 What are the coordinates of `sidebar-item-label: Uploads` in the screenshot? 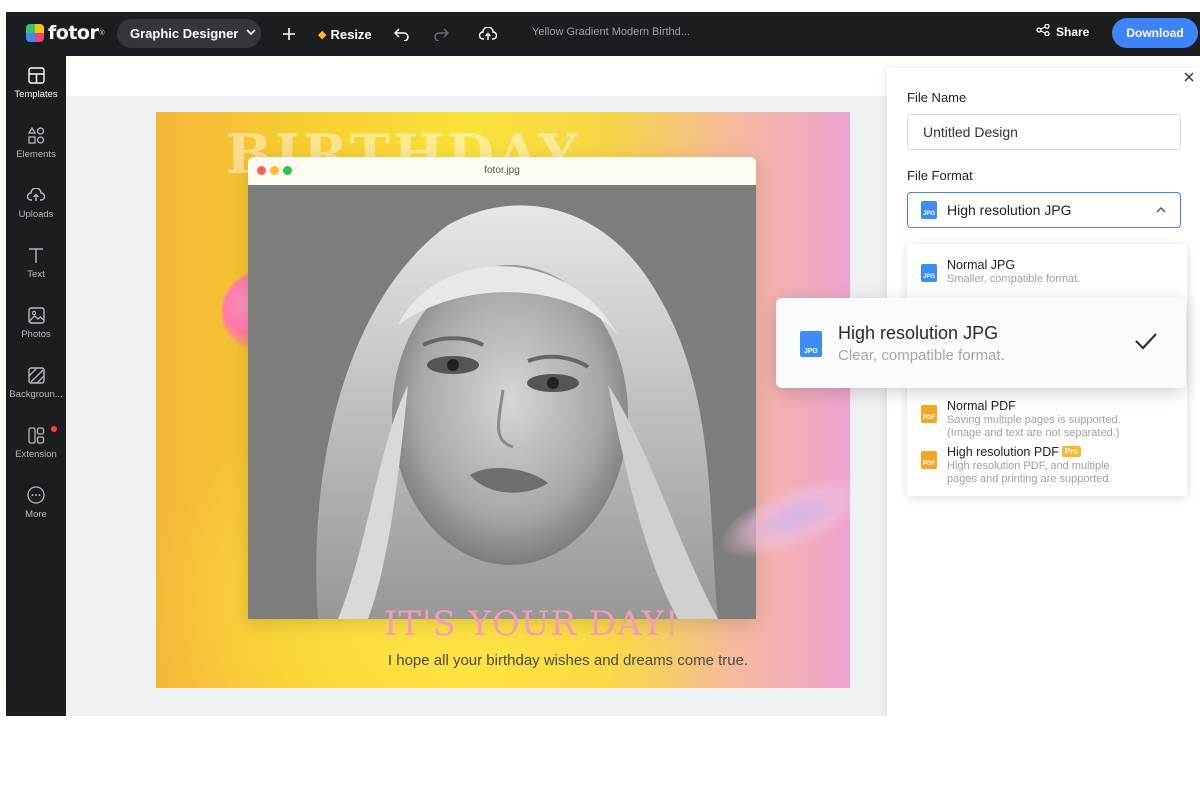 It's located at (36, 214).